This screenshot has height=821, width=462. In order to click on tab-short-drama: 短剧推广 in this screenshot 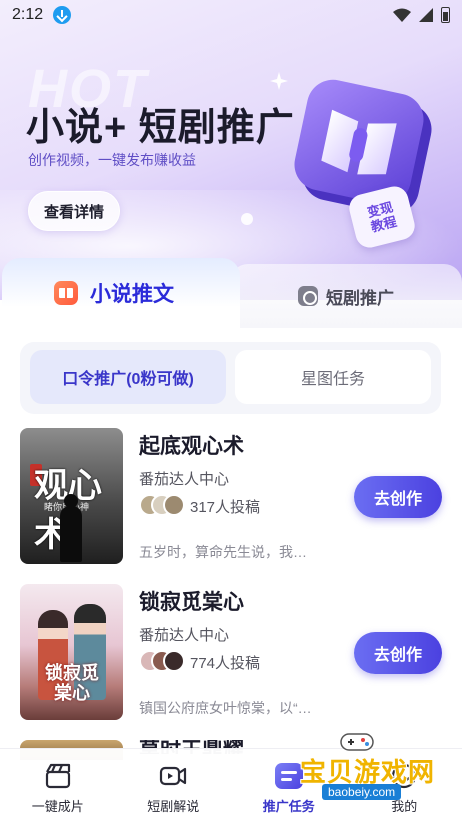, I will do `click(346, 296)`.